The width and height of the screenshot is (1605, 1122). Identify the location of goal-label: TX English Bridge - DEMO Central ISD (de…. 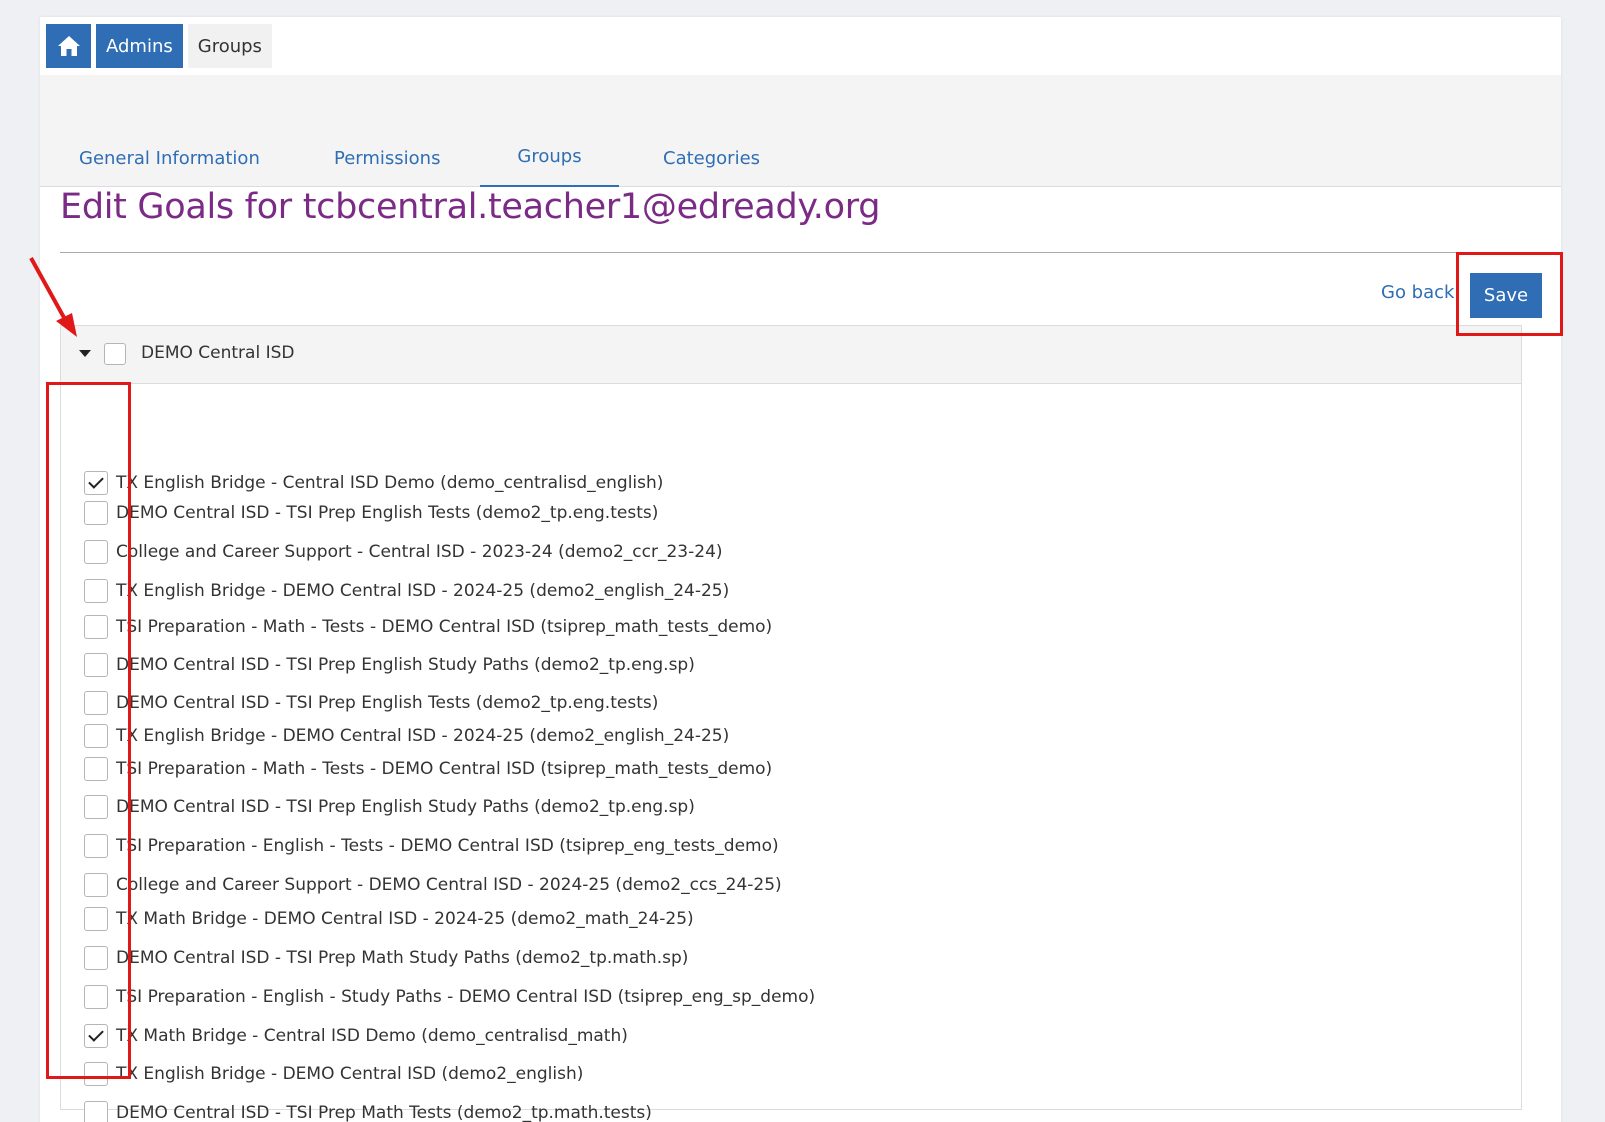
(350, 1074).